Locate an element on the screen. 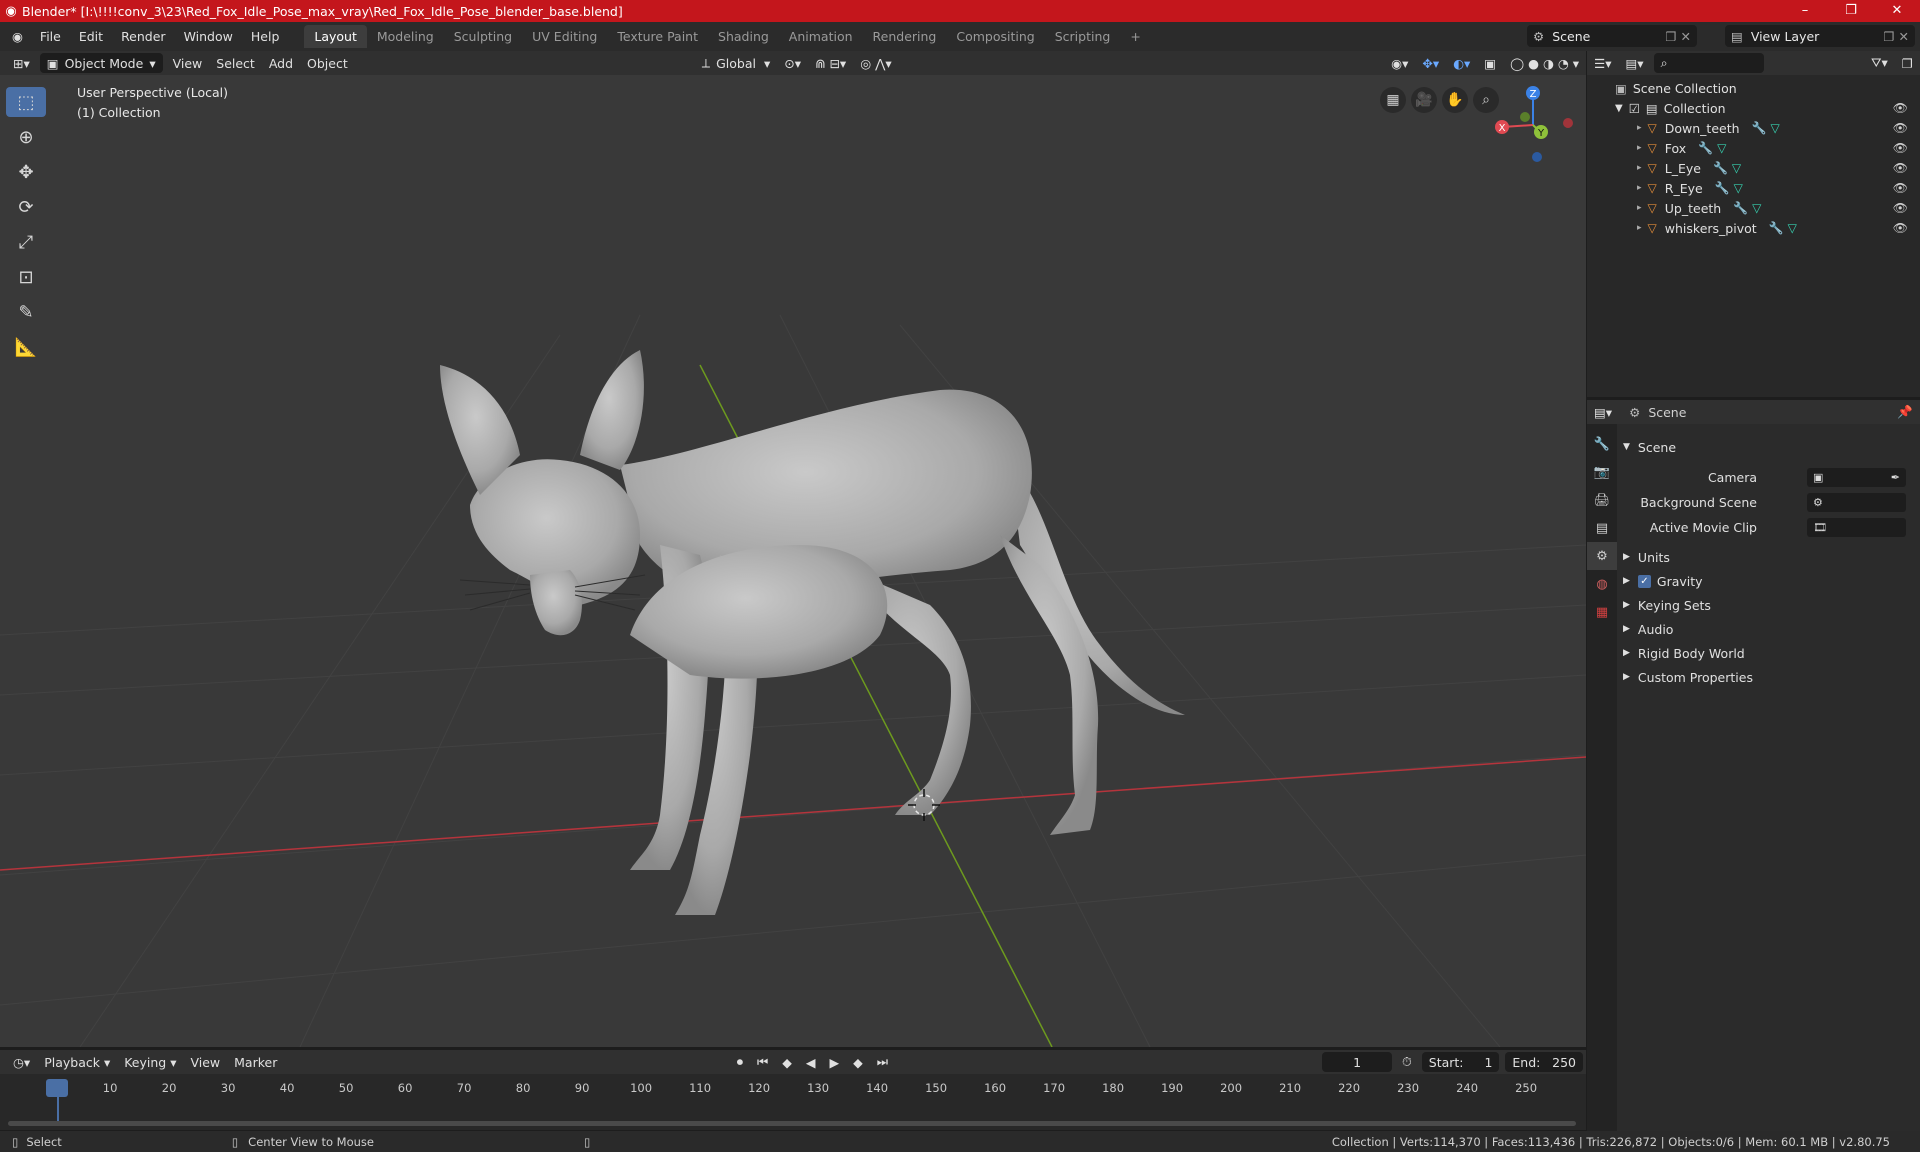  outliner-item: ▸ ▽ Down_teeth 🔧 ▽ 👁 is located at coordinates (1753, 128).